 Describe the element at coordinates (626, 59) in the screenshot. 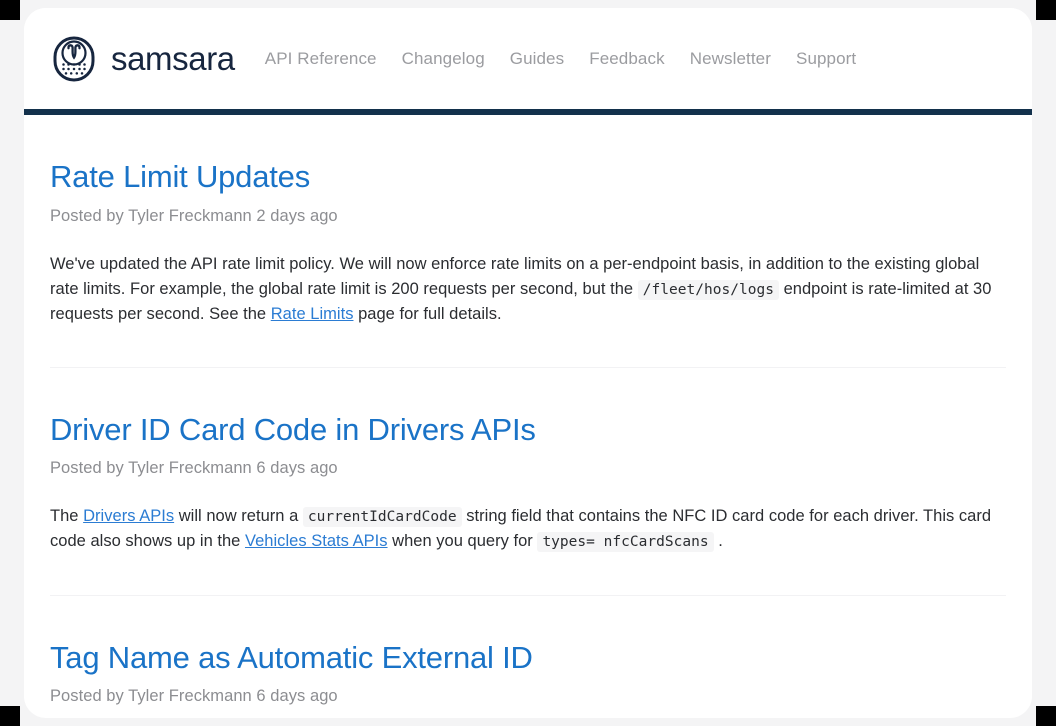

I see `nav-item-feedback: Feedback` at that location.